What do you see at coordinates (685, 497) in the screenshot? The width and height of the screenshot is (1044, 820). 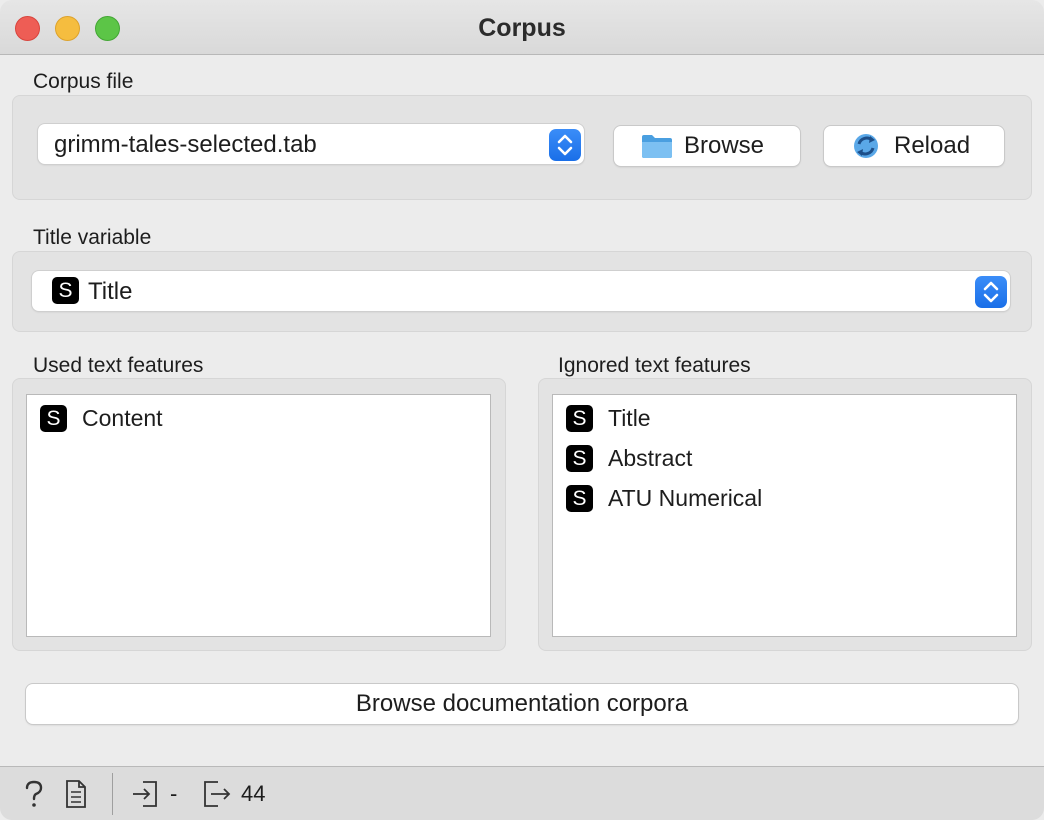 I see `feature-name: ATU Numerical` at bounding box center [685, 497].